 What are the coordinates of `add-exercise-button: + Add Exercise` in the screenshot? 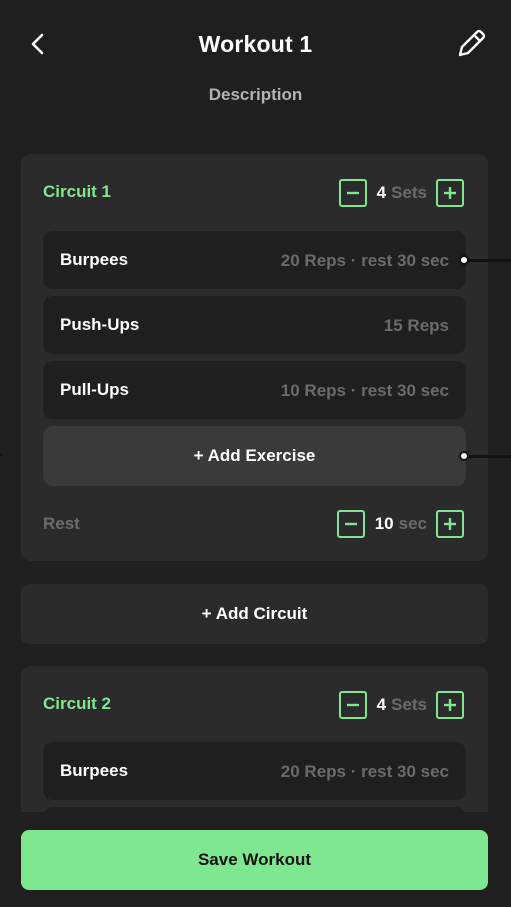 It's located at (254, 456).